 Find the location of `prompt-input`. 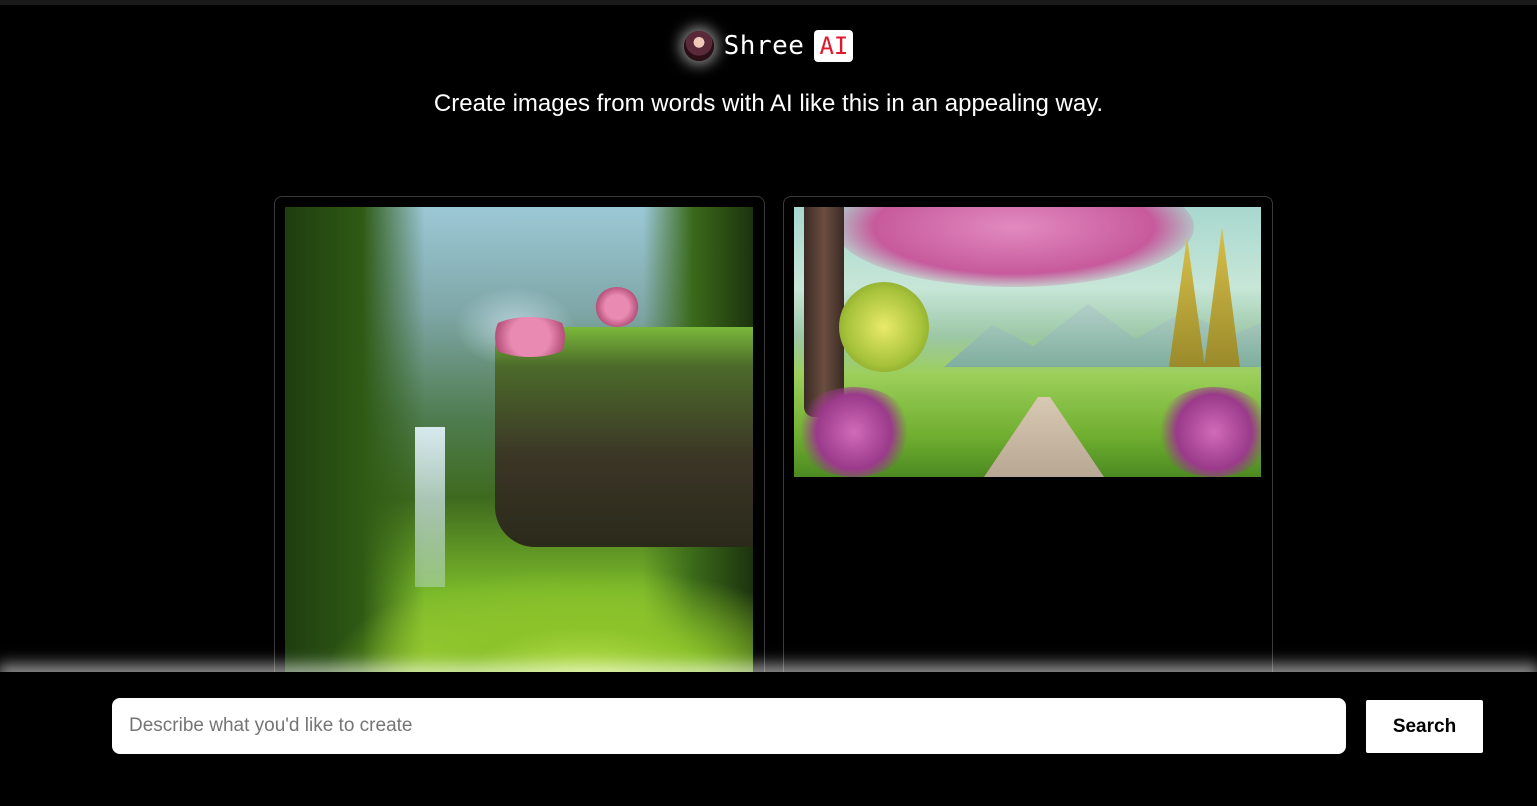

prompt-input is located at coordinates (729, 726).